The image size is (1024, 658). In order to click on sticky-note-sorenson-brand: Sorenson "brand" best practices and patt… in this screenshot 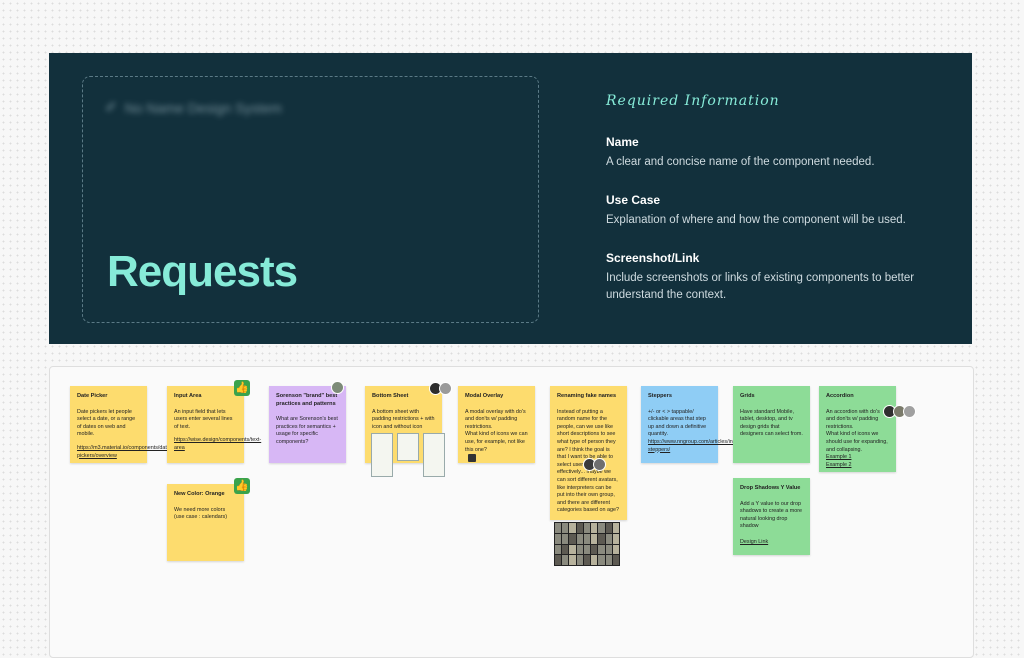, I will do `click(307, 424)`.